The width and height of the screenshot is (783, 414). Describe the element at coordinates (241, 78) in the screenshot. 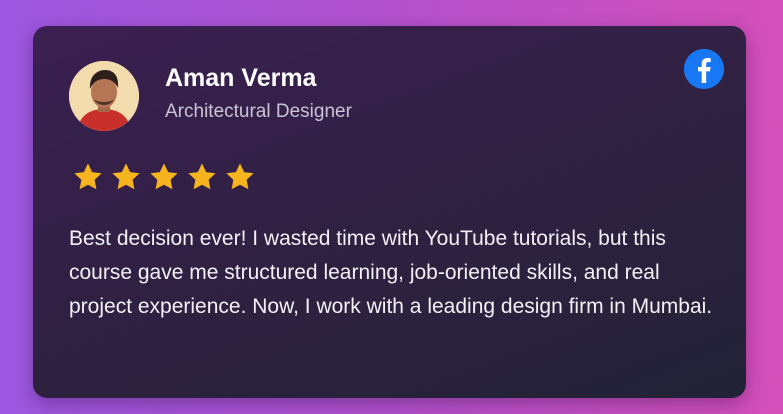

I see `reviewer-name: Aman Verma` at that location.